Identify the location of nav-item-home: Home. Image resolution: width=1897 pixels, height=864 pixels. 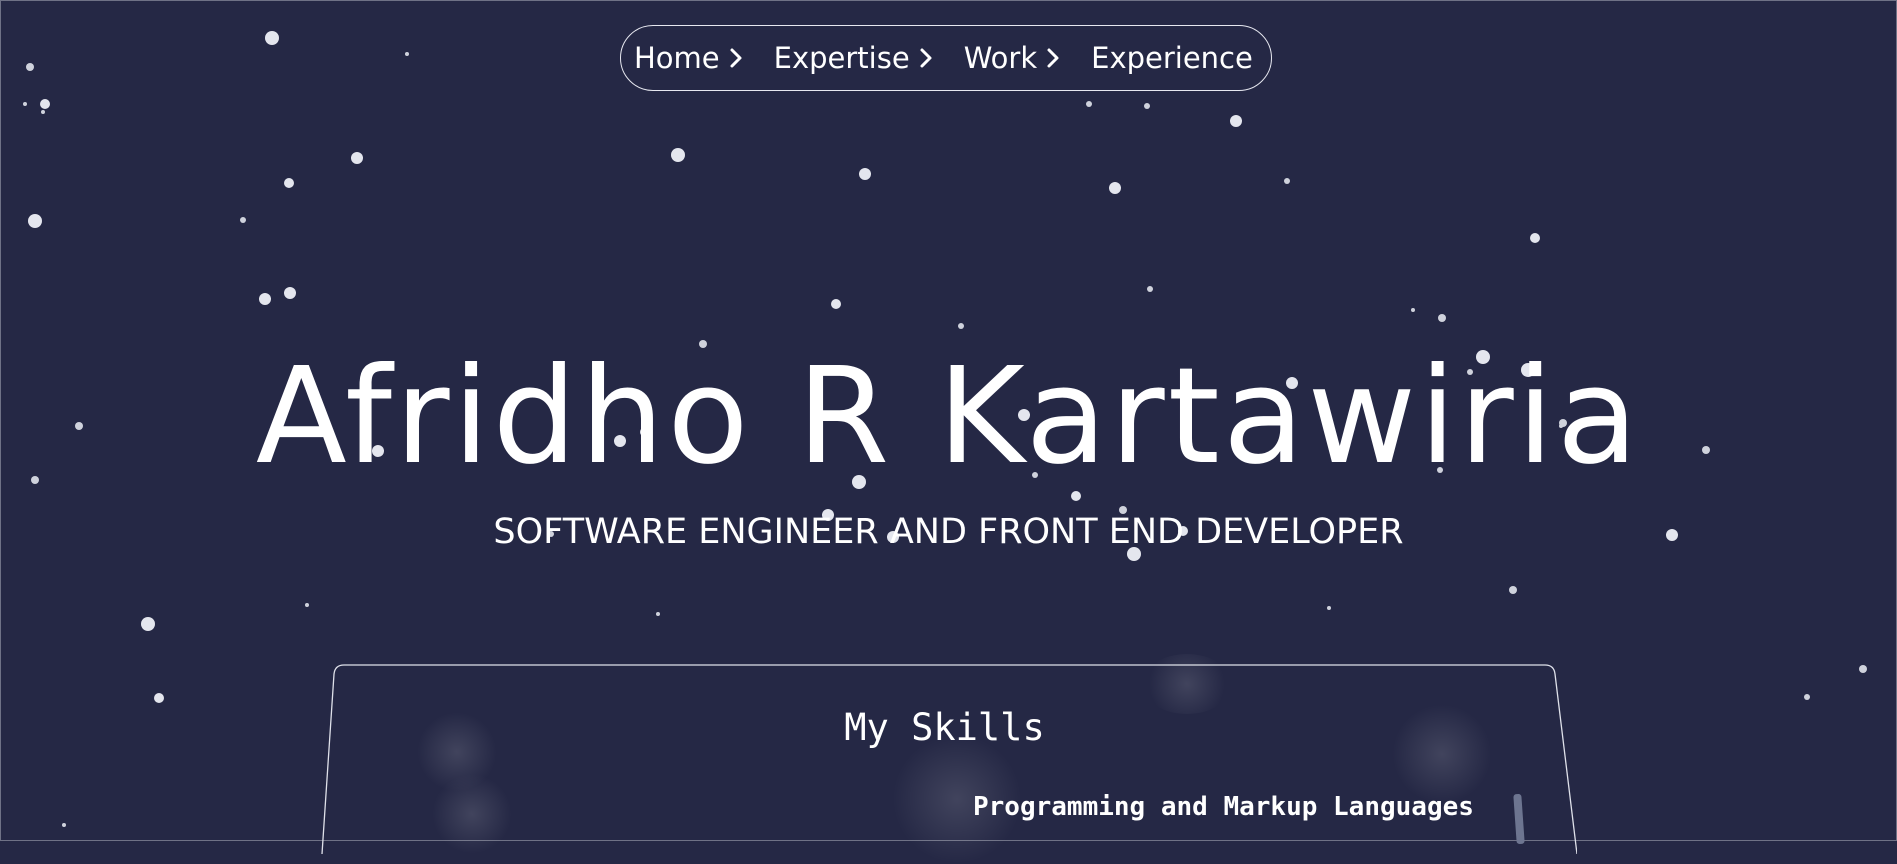
(689, 58).